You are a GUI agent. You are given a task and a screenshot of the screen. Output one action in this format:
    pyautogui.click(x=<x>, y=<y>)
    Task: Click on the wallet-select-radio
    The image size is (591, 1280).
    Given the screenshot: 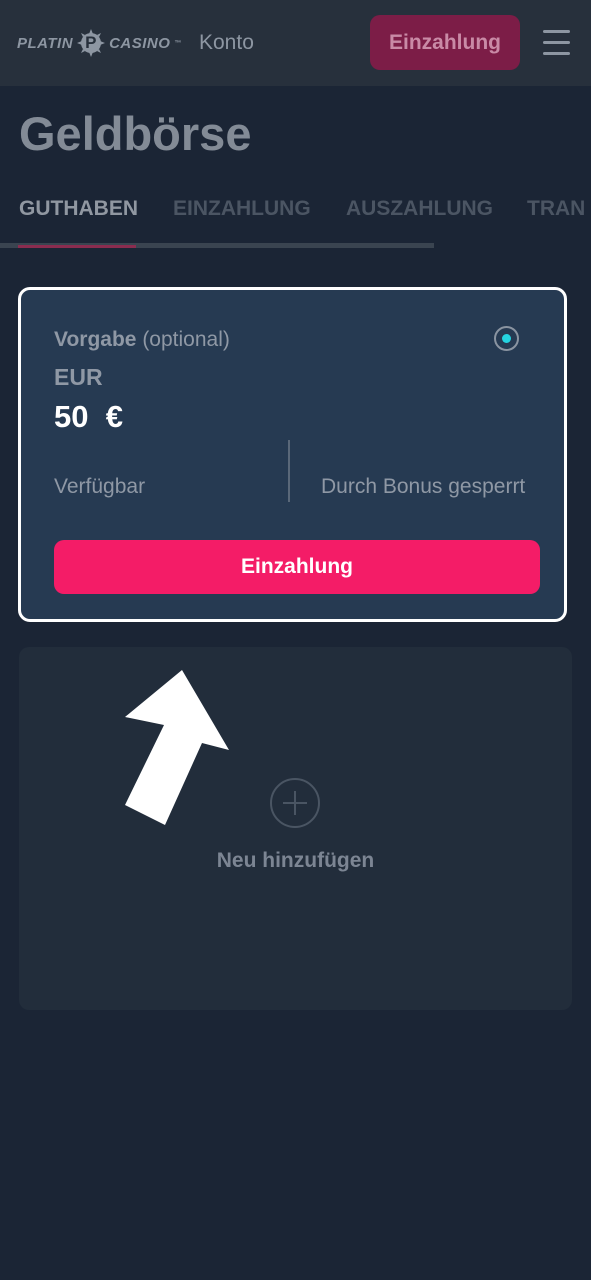 What is the action you would take?
    pyautogui.click(x=506, y=338)
    